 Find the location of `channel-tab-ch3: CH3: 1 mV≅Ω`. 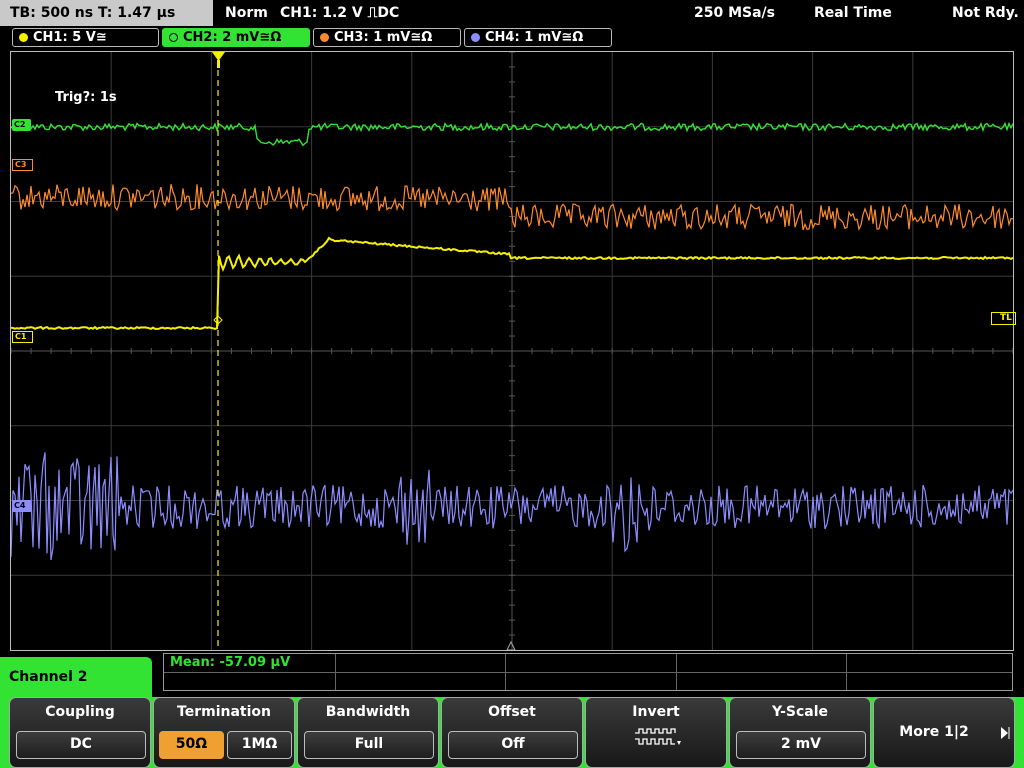

channel-tab-ch3: CH3: 1 mV≅Ω is located at coordinates (387, 37).